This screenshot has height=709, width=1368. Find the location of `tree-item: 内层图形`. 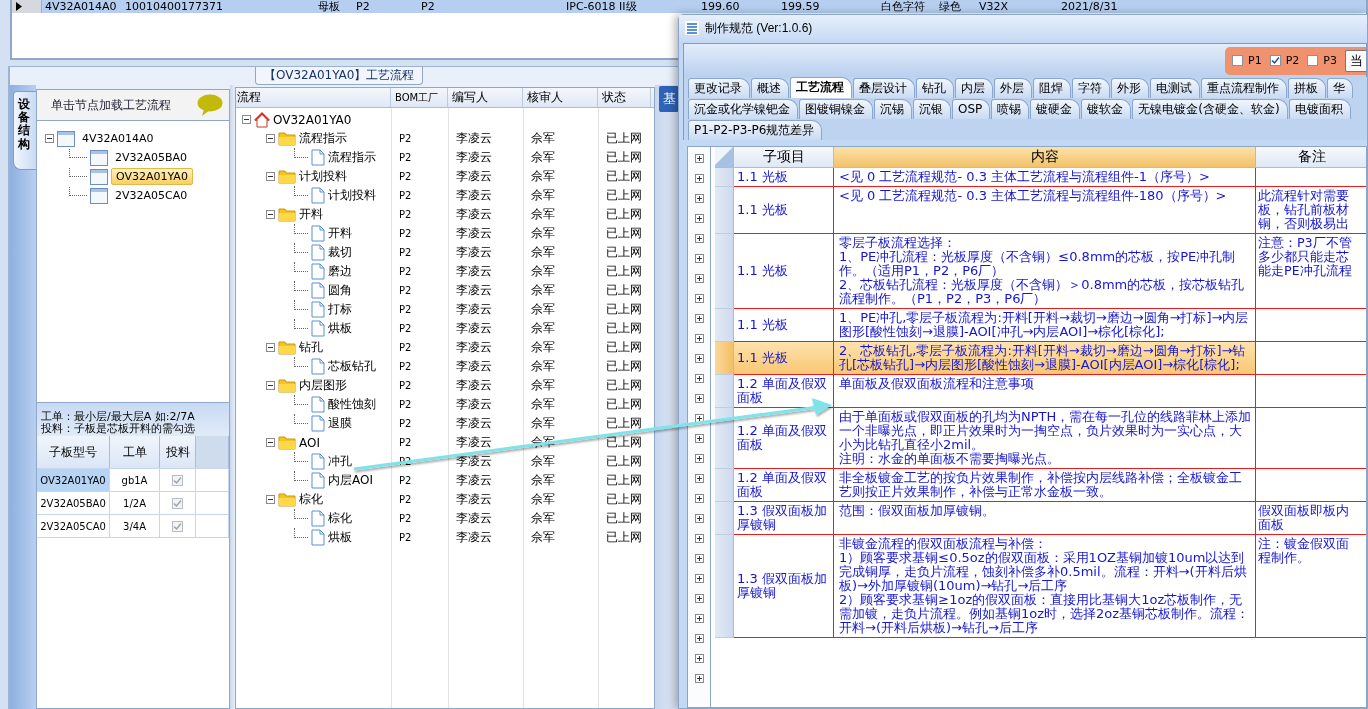

tree-item: 内层图形 is located at coordinates (323, 385).